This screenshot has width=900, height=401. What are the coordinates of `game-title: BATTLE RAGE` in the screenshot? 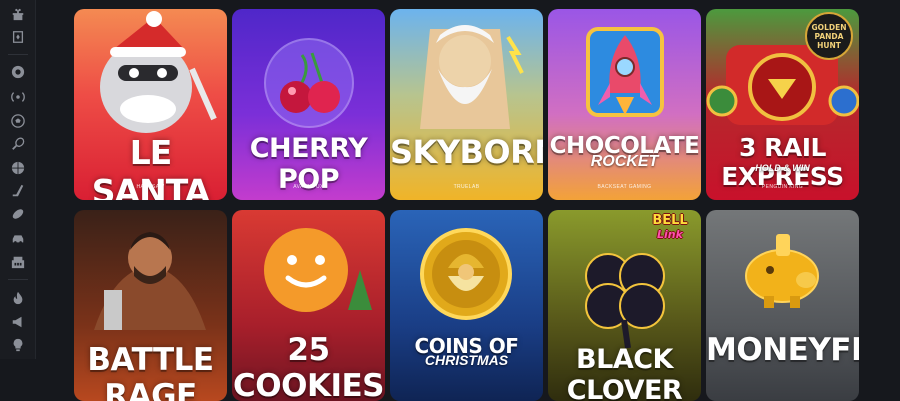 It's located at (150, 371).